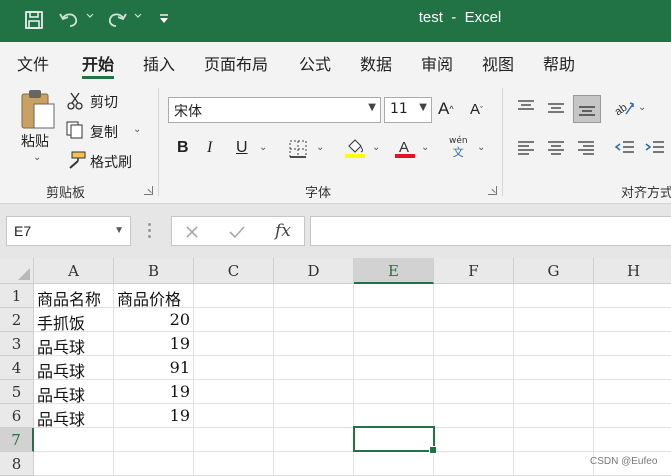 The width and height of the screenshot is (671, 476). Describe the element at coordinates (74, 392) in the screenshot. I see `cell-a5: 品乓球` at that location.